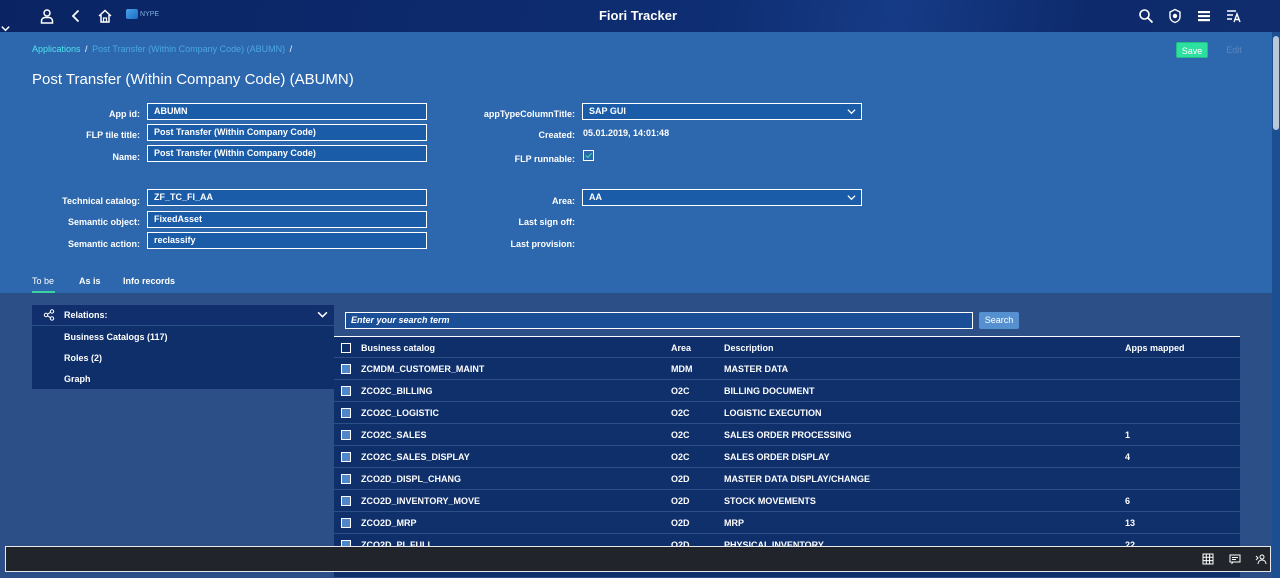 The image size is (1280, 578). I want to click on app-title: Fiori Tracker, so click(638, 15).